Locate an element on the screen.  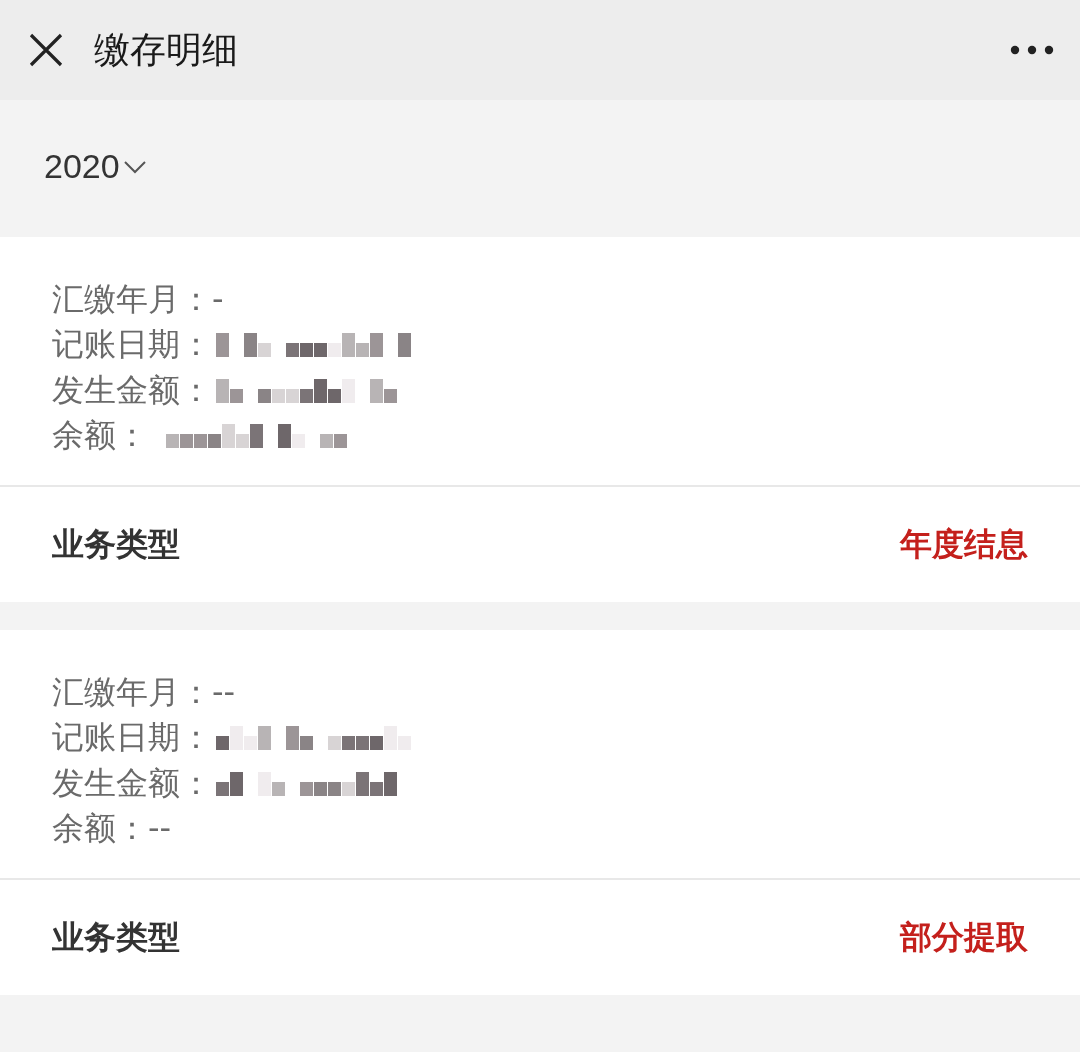
field-text: 汇缴年月：- is located at coordinates (138, 299).